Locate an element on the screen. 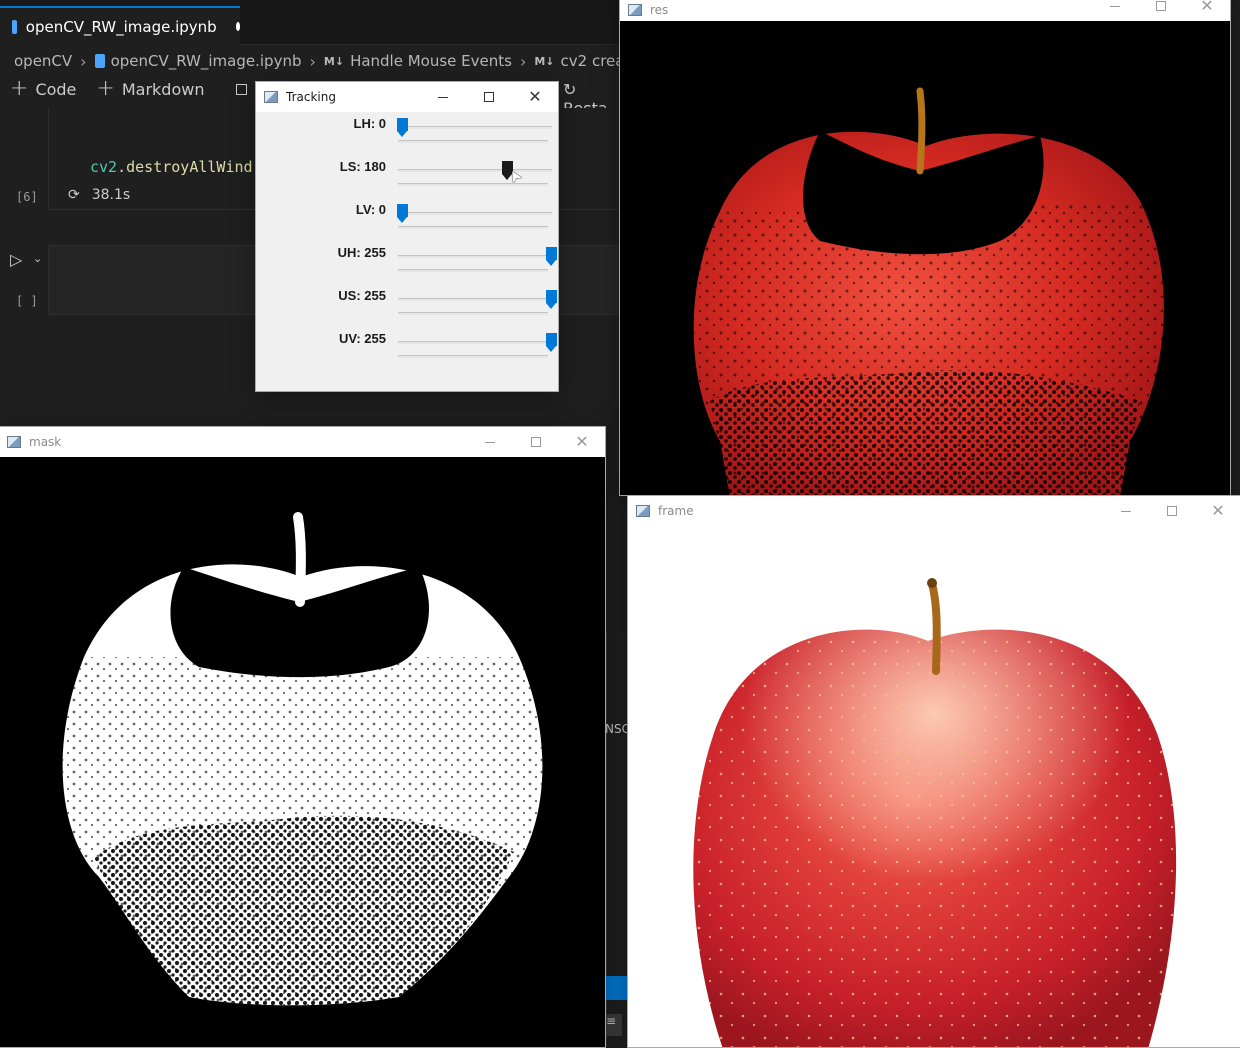 The width and height of the screenshot is (1240, 1048). status-accent is located at coordinates (617, 988).